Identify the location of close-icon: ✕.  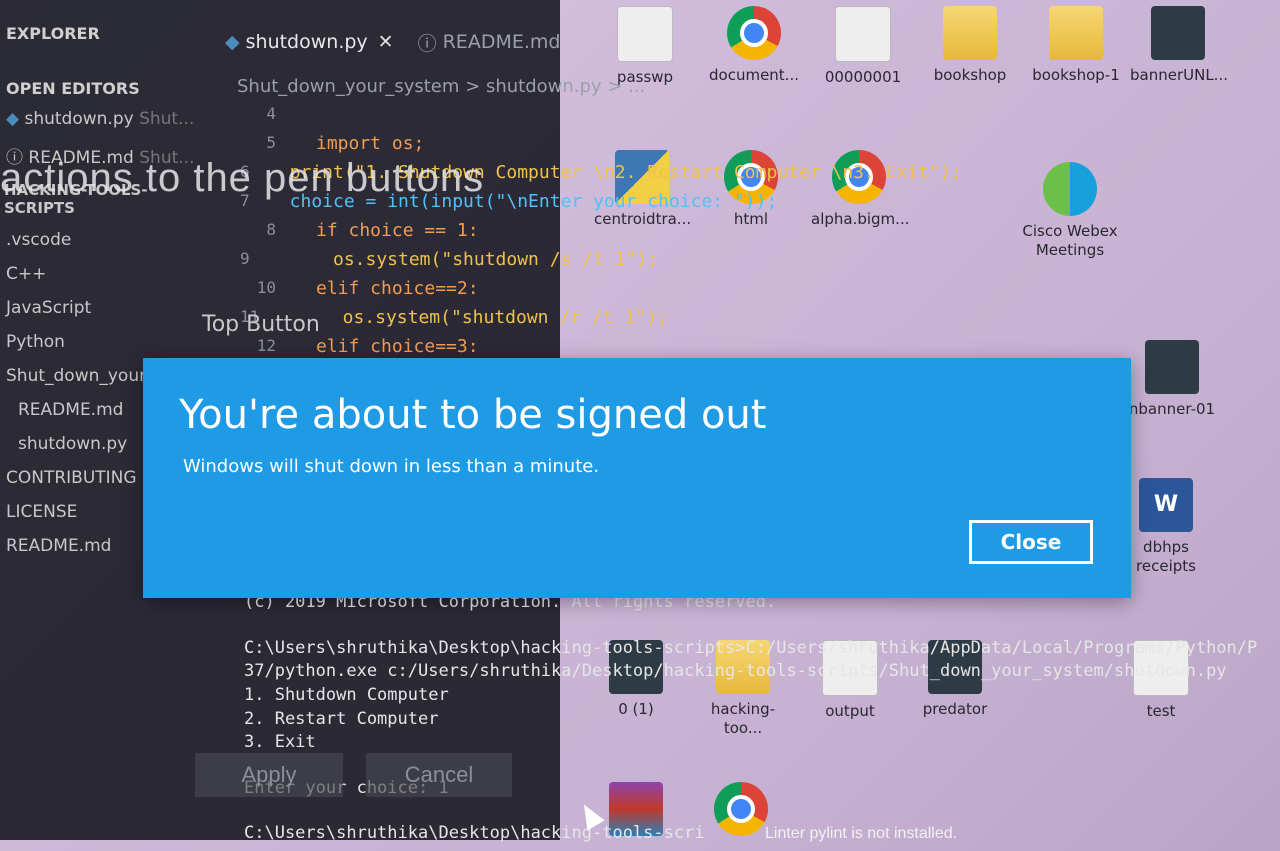
(386, 42).